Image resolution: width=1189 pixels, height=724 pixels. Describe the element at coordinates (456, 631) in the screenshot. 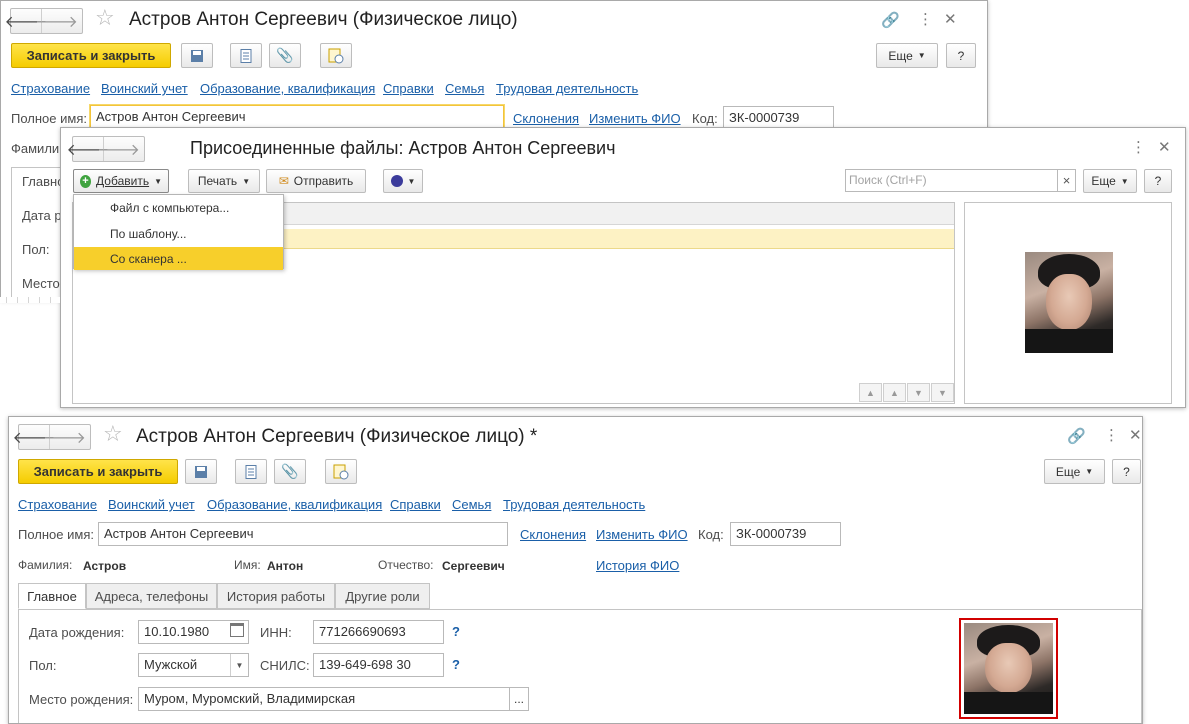

I see `inn-help-icon: ?` at that location.